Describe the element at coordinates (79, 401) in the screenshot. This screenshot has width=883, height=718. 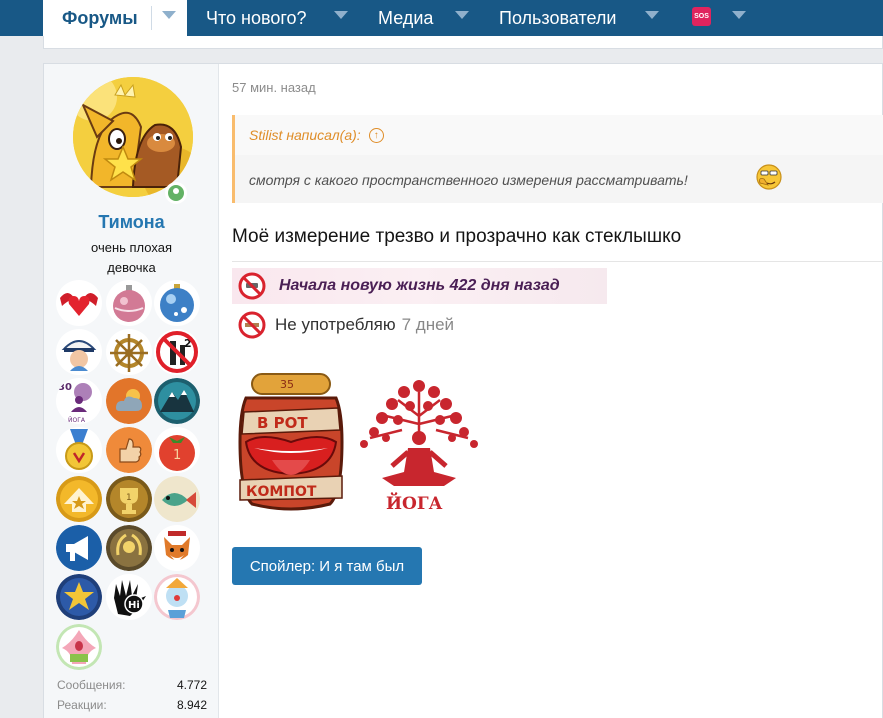
I see `yoga-30-trophy-icon: 30 ЙОГА` at that location.